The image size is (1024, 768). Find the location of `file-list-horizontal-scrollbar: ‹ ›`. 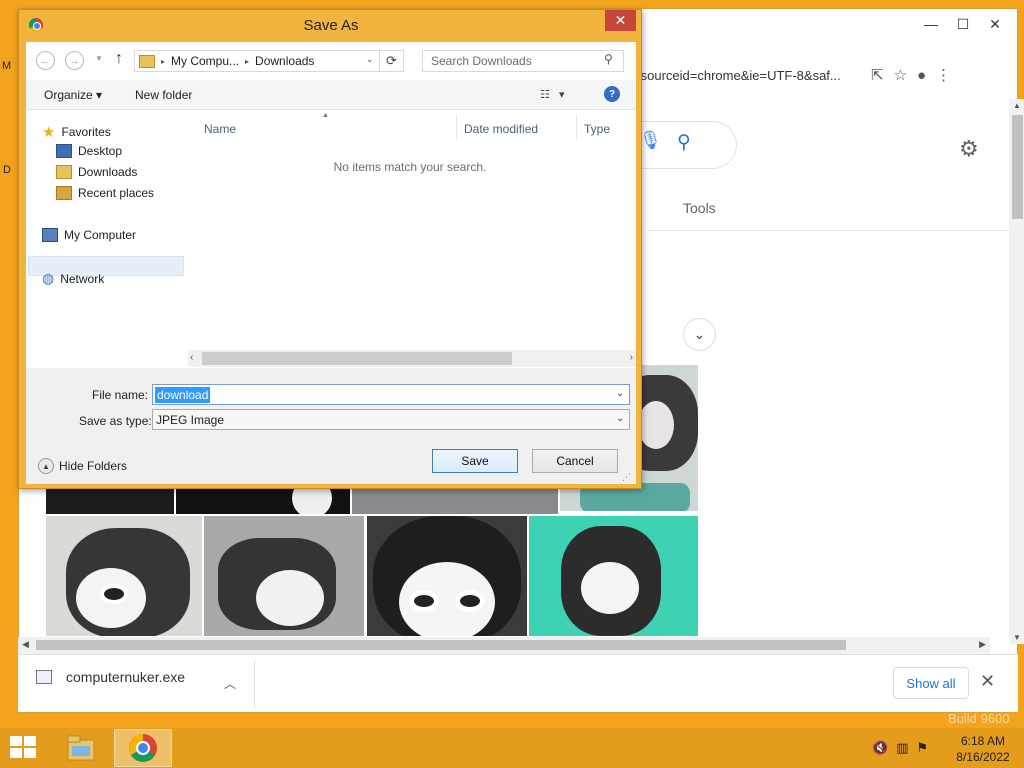

file-list-horizontal-scrollbar: ‹ › is located at coordinates (412, 358).